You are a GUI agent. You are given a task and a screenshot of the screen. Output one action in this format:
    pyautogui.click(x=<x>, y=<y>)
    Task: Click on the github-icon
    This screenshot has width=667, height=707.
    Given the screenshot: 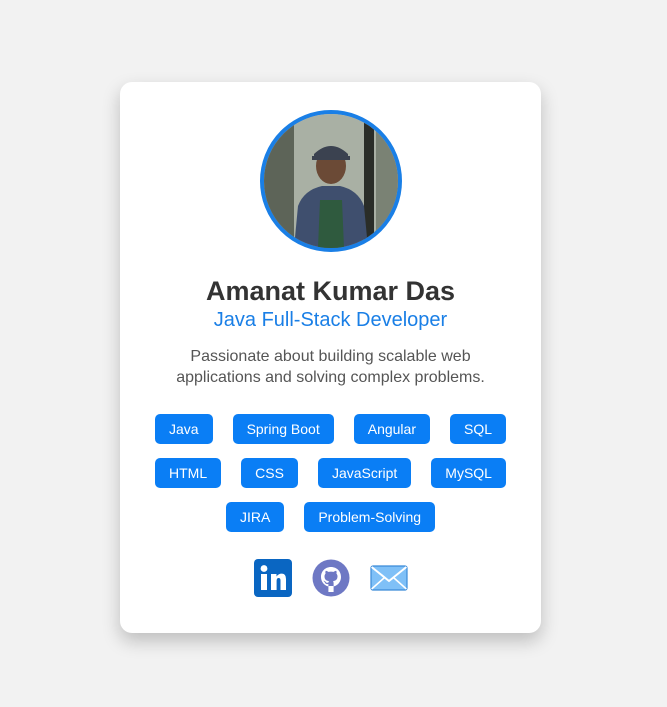 What is the action you would take?
    pyautogui.click(x=331, y=578)
    